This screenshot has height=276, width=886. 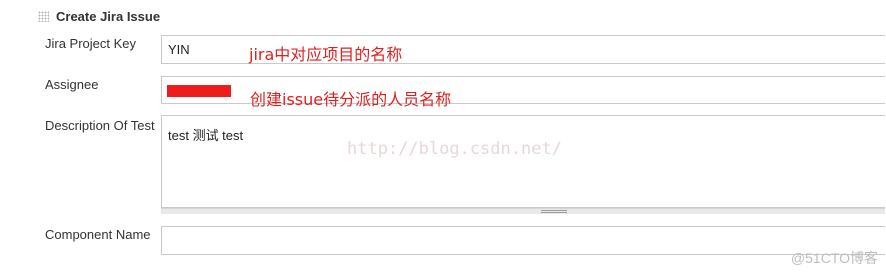 I want to click on textarea-resize-bar, so click(x=523, y=211).